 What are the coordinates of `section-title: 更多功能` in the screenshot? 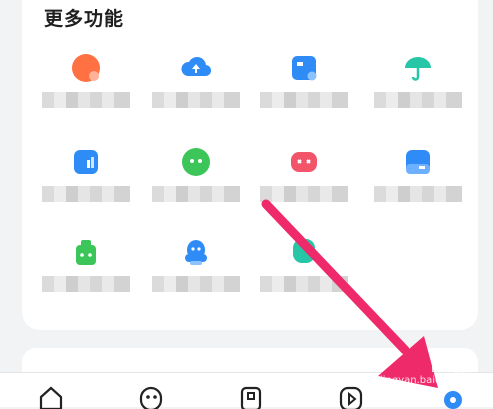 It's located at (84, 19).